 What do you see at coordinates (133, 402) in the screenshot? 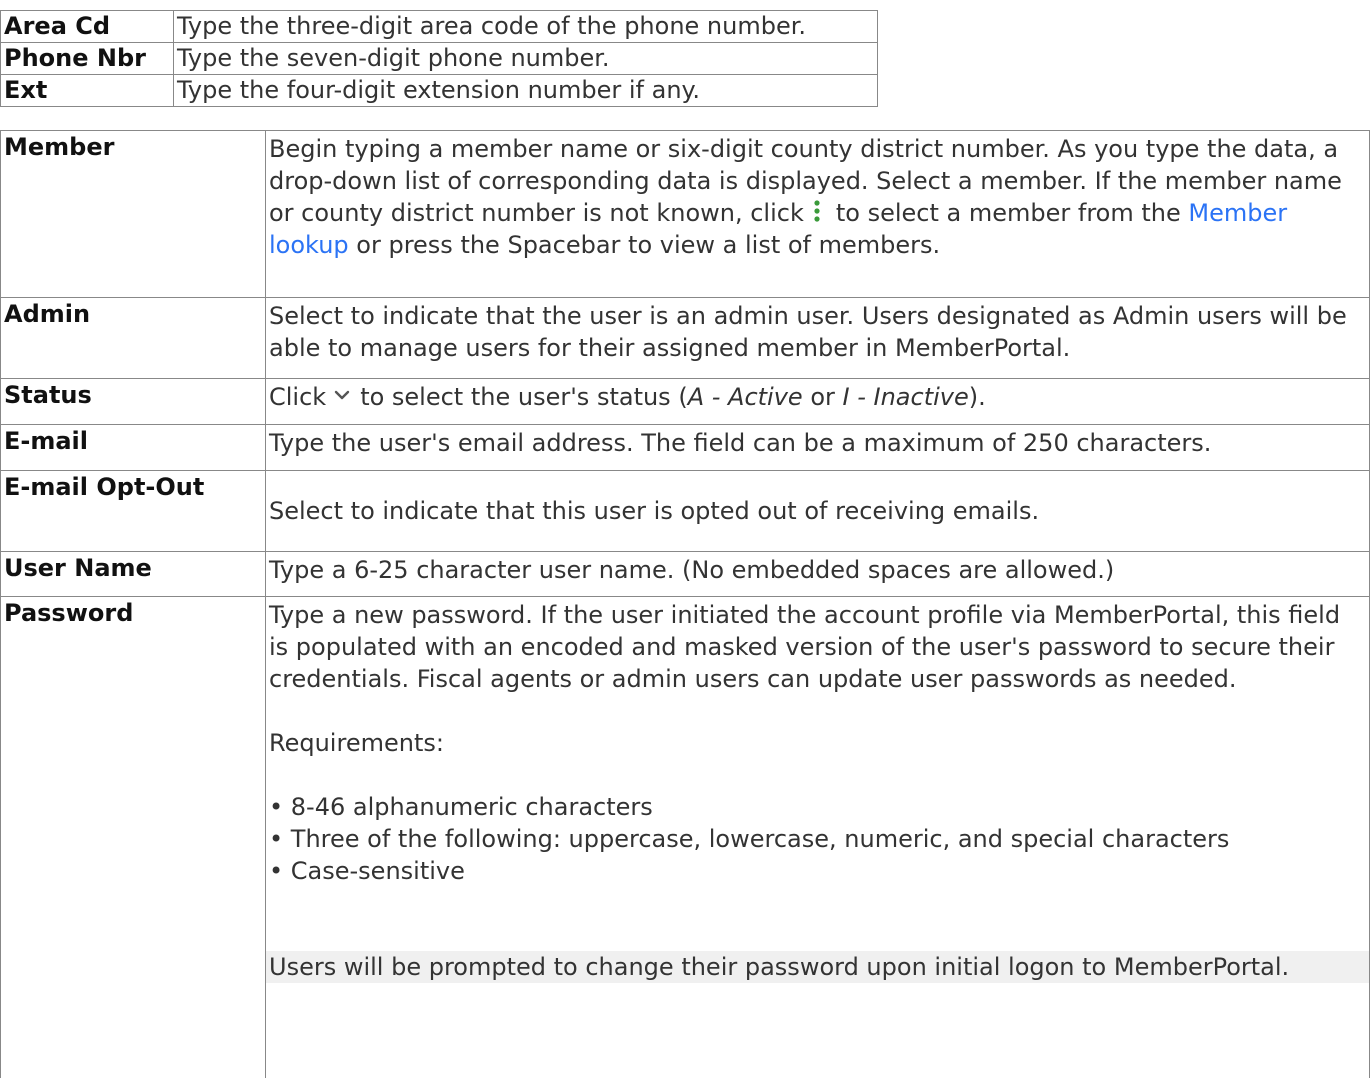
I see `field-label-status: Status` at bounding box center [133, 402].